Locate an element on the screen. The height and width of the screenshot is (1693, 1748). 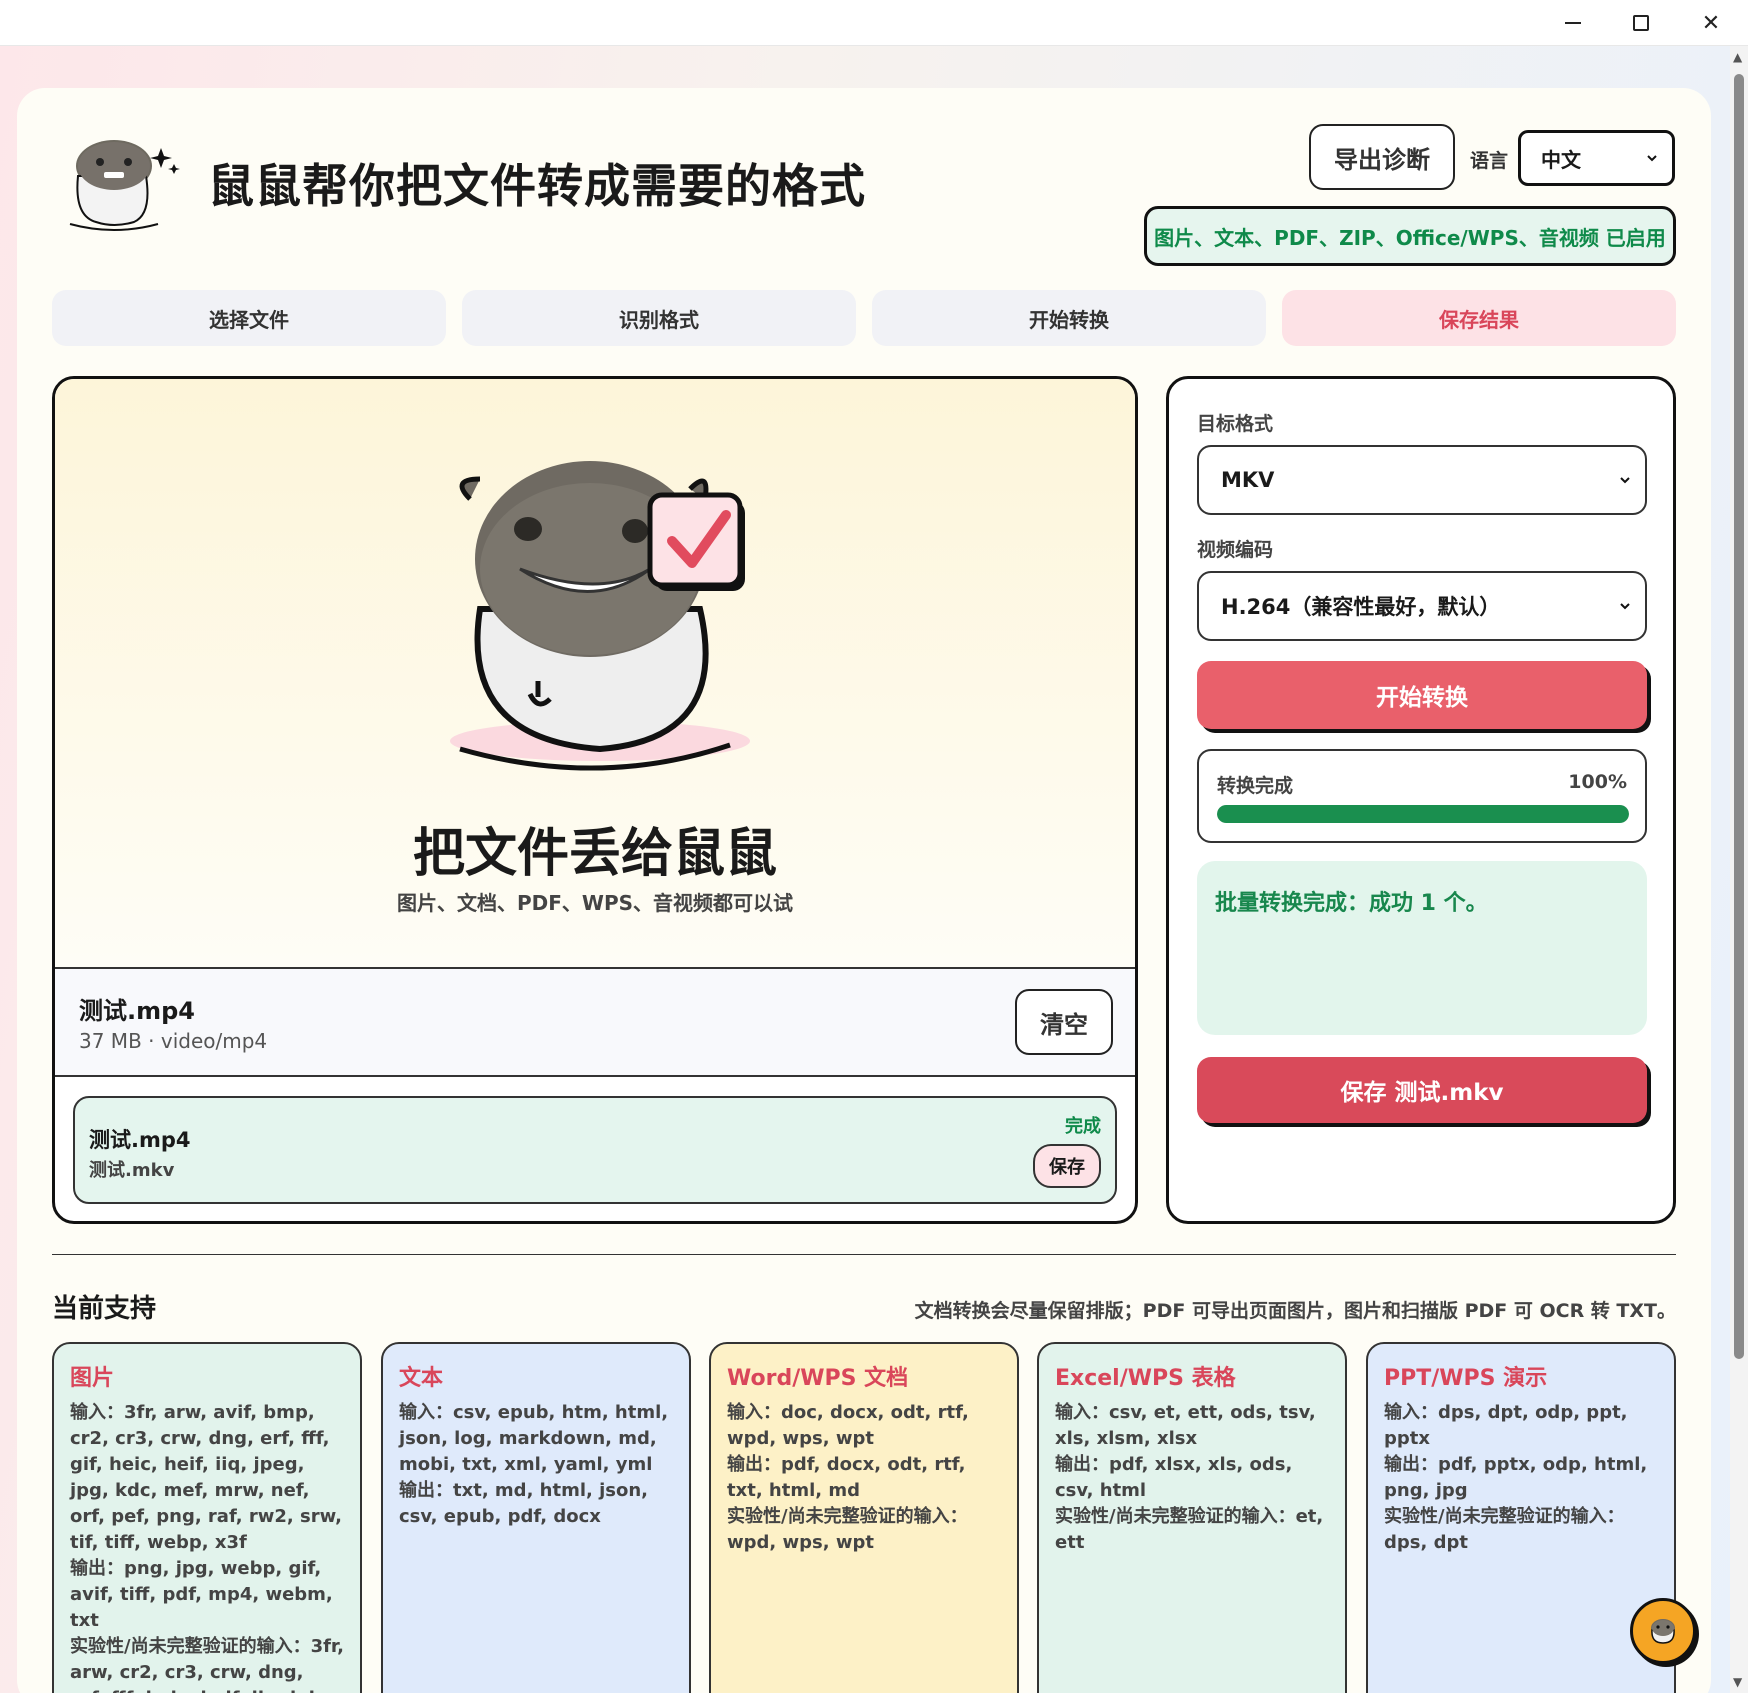
target-format-label: 目标格式 is located at coordinates (1235, 424).